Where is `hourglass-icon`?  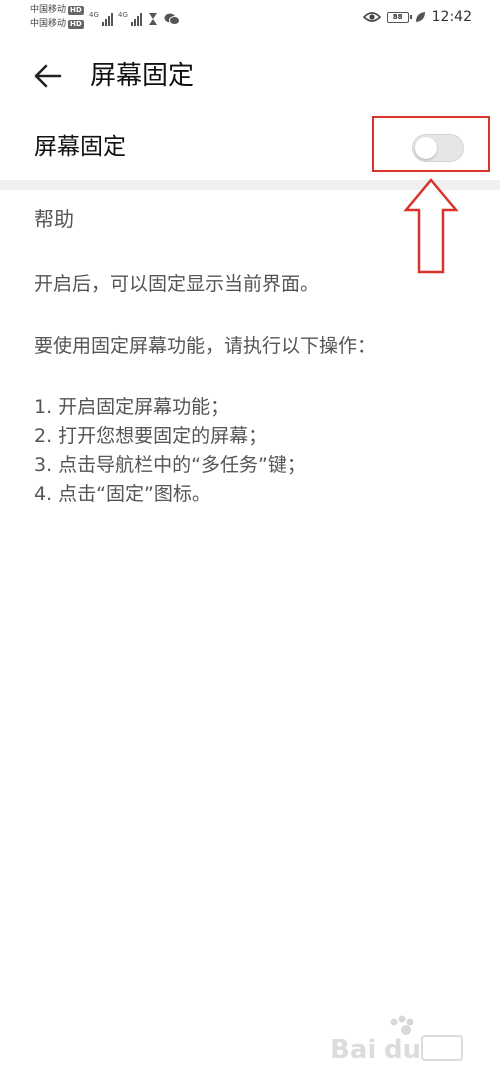 hourglass-icon is located at coordinates (153, 19).